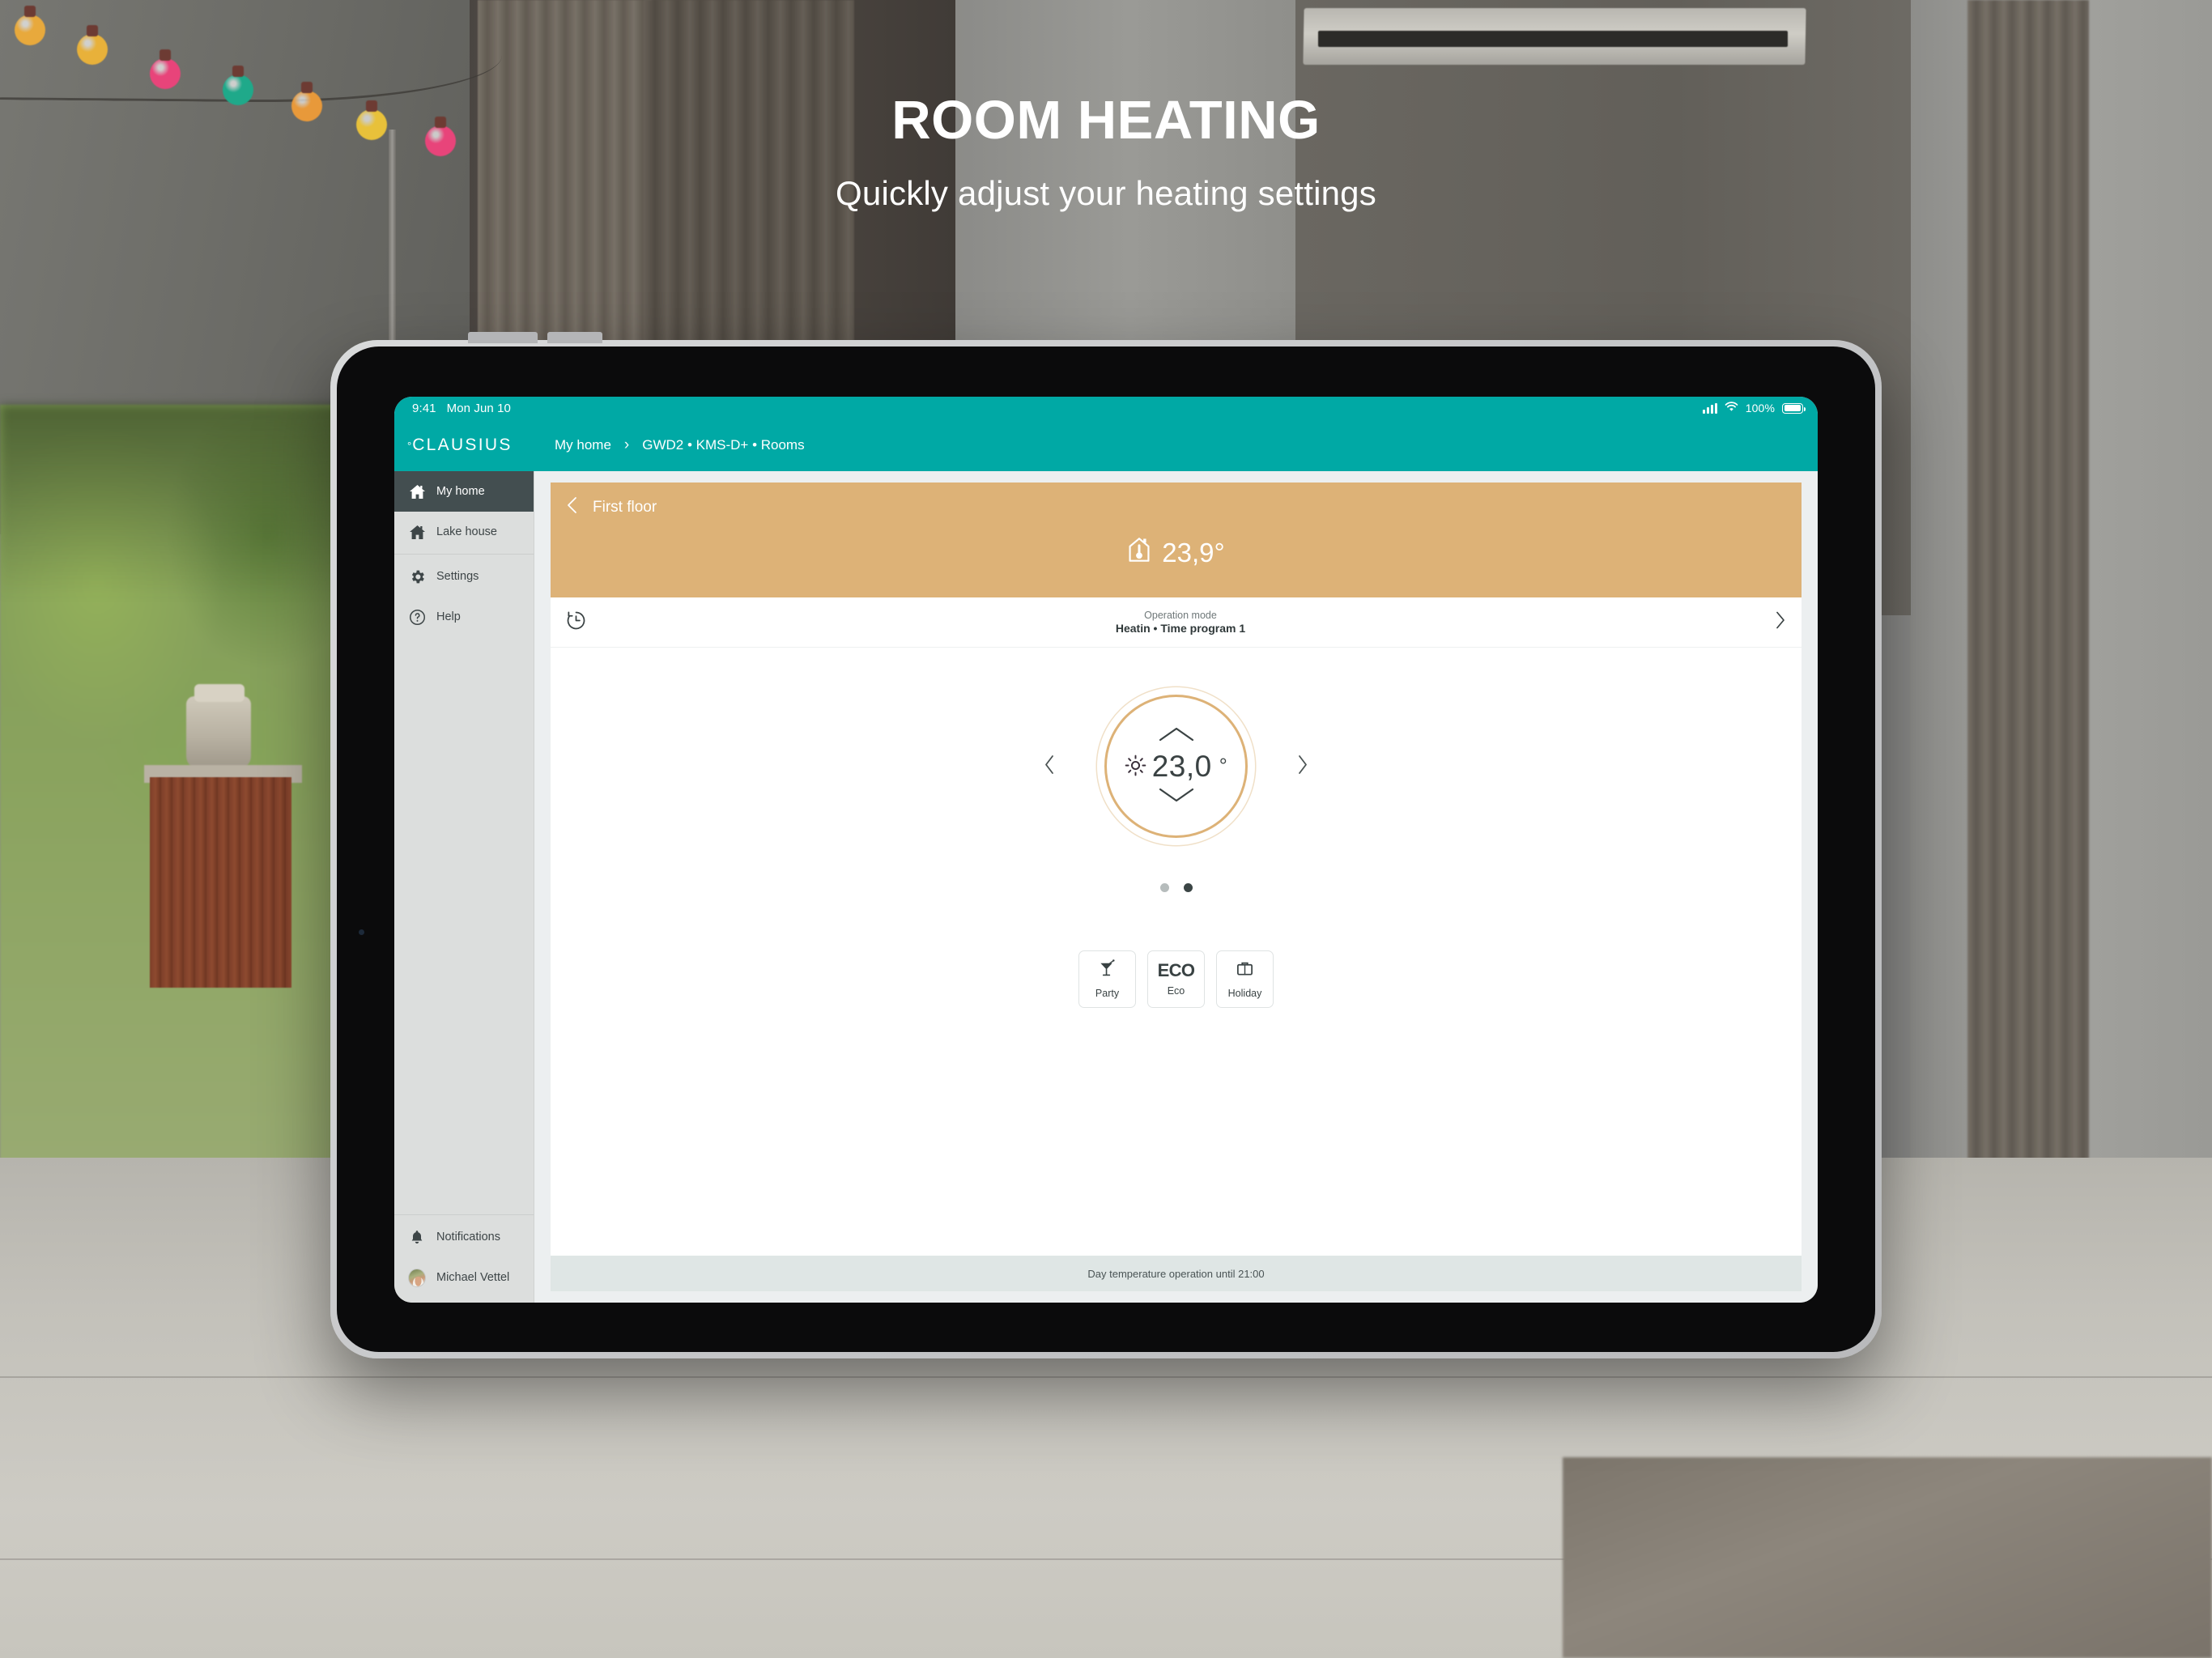  I want to click on dial-prev-arrow, so click(1049, 767).